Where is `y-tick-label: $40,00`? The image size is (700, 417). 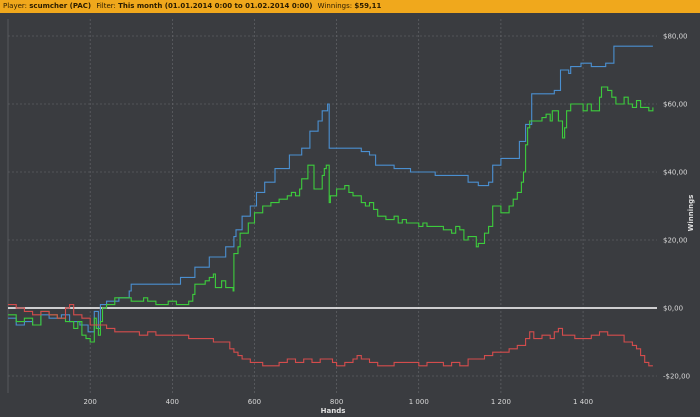
y-tick-label: $40,00 is located at coordinates (675, 173).